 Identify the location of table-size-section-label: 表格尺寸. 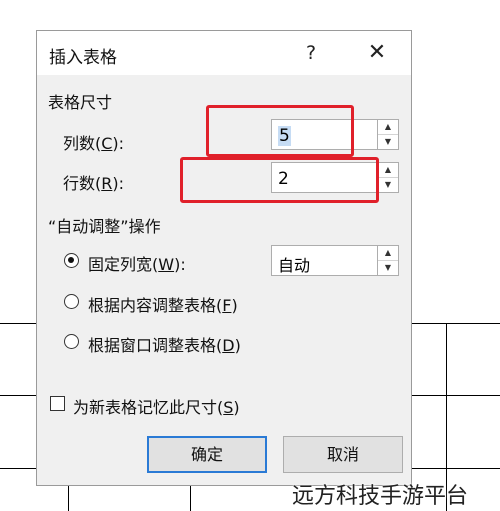
(80, 102).